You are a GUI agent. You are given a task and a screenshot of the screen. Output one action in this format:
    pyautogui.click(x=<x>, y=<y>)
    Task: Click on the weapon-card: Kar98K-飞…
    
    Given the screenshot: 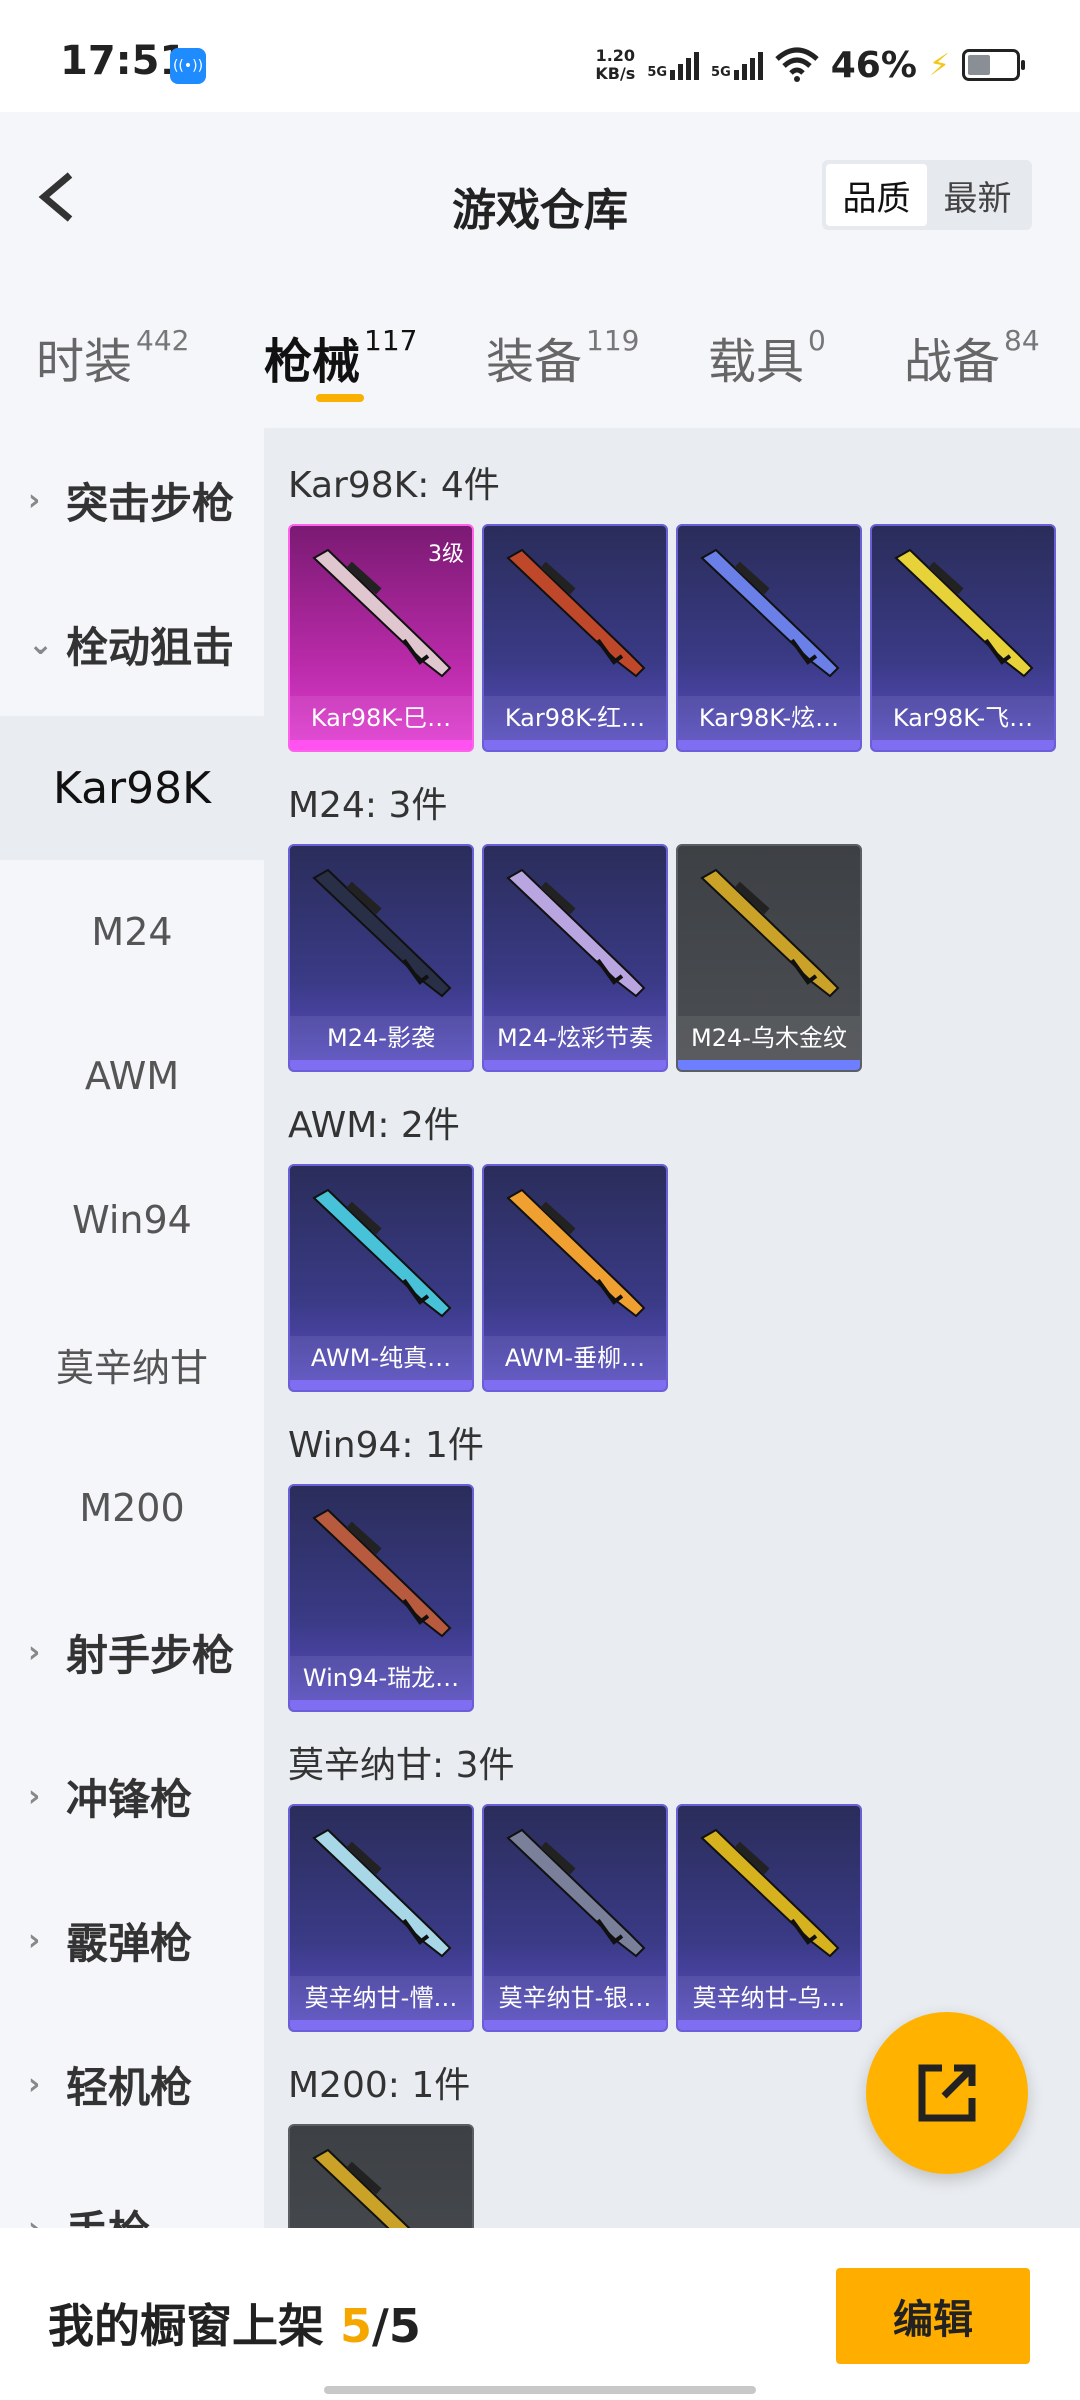 What is the action you would take?
    pyautogui.click(x=963, y=638)
    